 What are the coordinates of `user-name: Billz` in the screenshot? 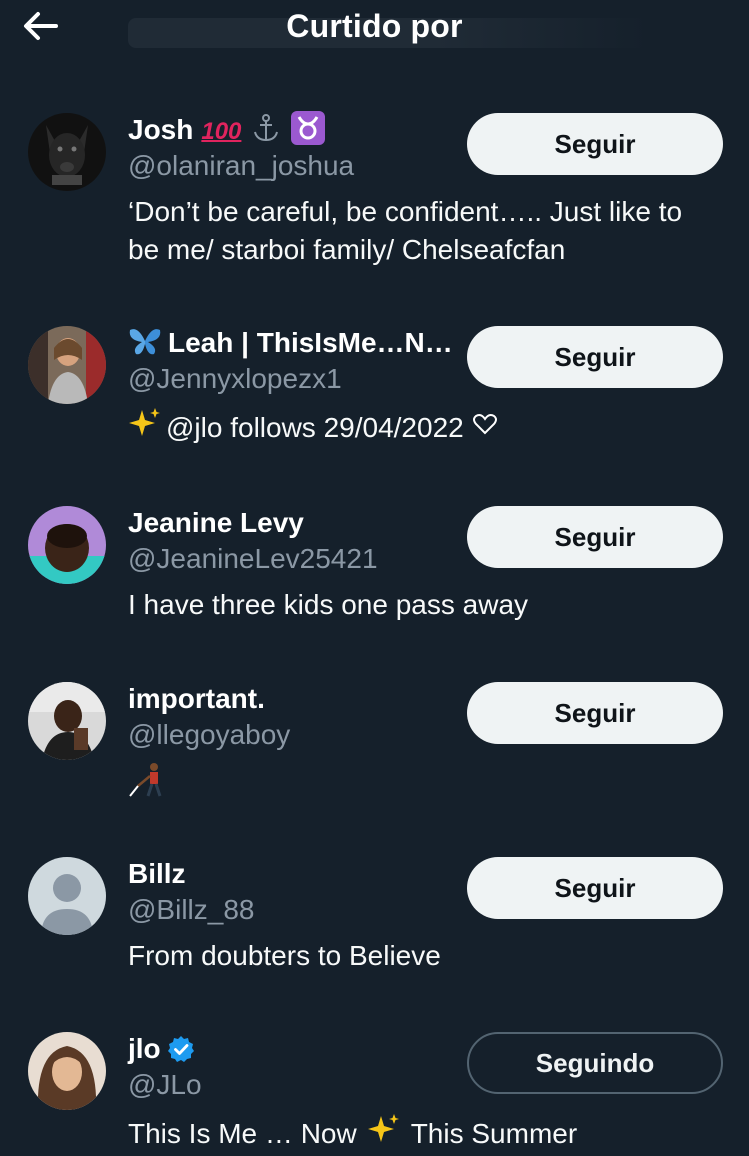 It's located at (157, 874).